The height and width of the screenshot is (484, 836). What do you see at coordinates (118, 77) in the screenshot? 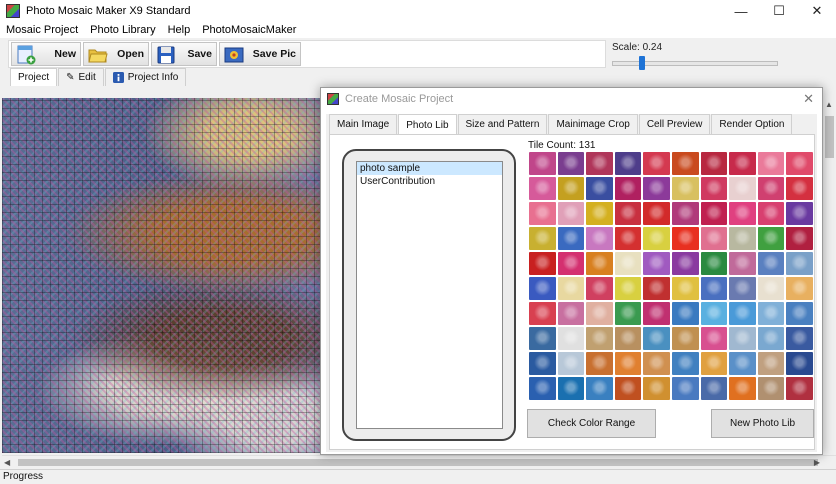
I see `info-icon` at bounding box center [118, 77].